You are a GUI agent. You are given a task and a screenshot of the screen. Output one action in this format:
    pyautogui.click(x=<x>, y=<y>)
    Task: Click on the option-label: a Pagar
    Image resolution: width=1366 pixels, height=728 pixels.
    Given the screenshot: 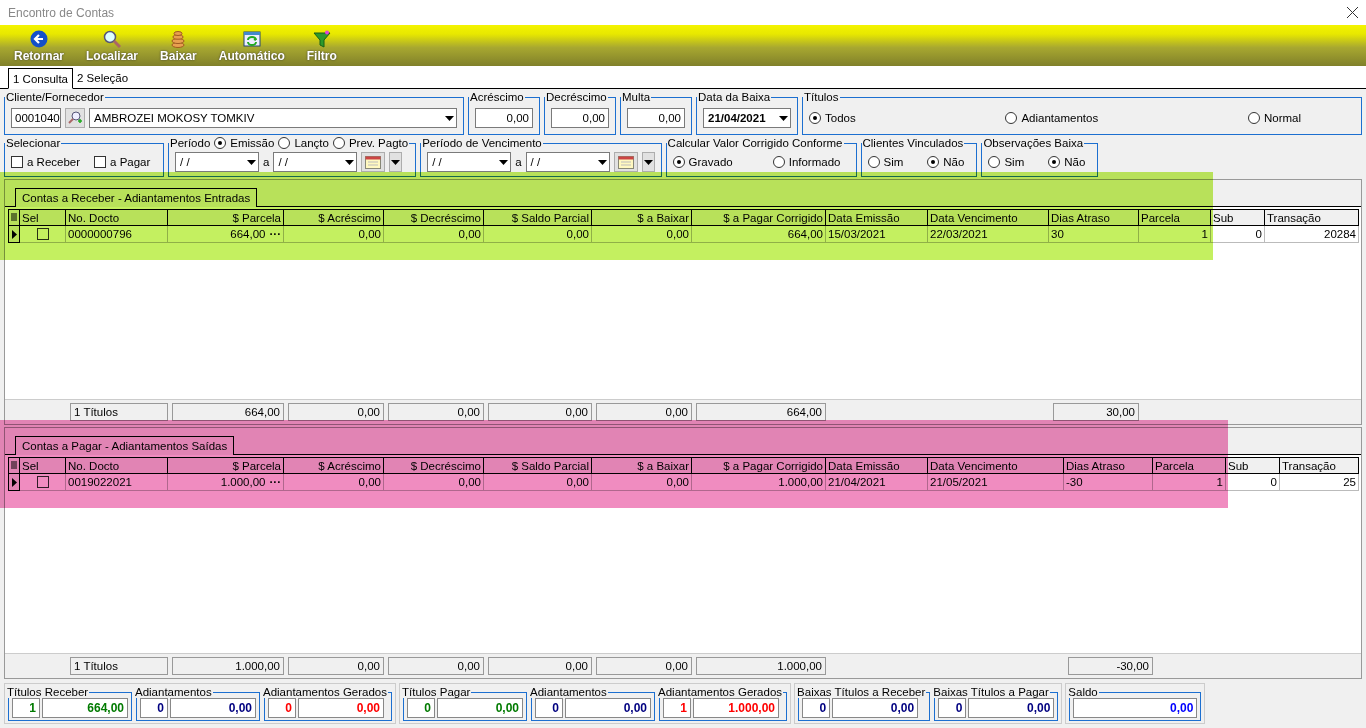 What is the action you would take?
    pyautogui.click(x=130, y=162)
    